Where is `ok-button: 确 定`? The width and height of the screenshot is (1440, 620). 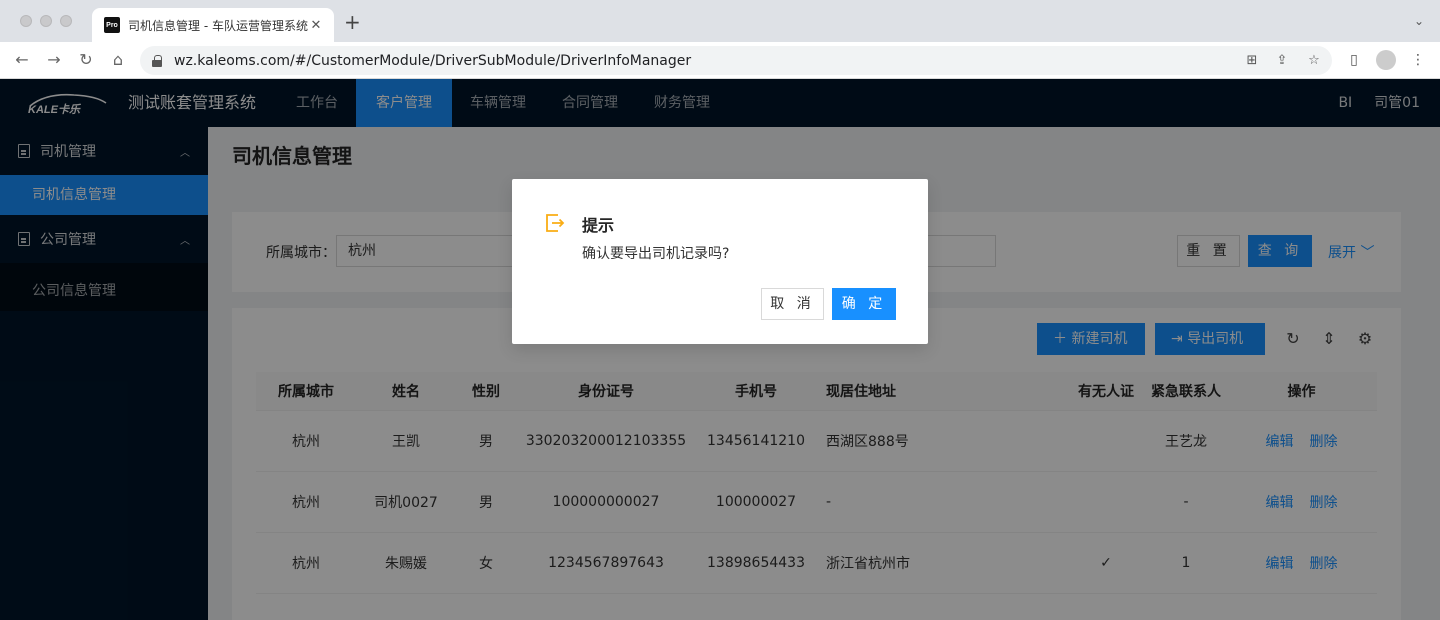 ok-button: 确 定 is located at coordinates (864, 304).